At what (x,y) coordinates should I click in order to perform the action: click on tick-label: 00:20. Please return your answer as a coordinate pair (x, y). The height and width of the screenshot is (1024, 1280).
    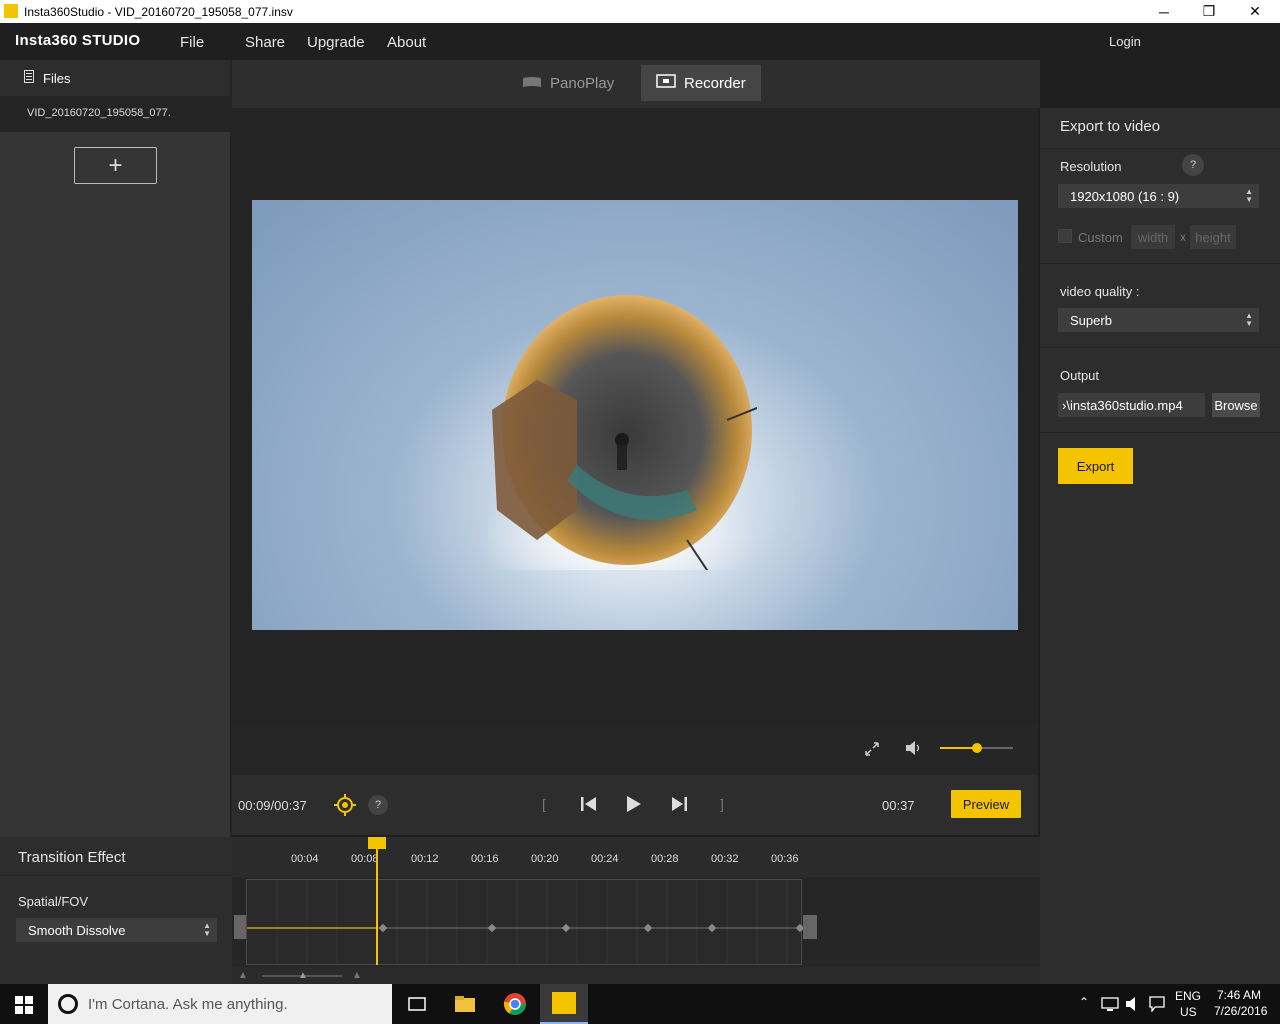
    Looking at the image, I should click on (545, 859).